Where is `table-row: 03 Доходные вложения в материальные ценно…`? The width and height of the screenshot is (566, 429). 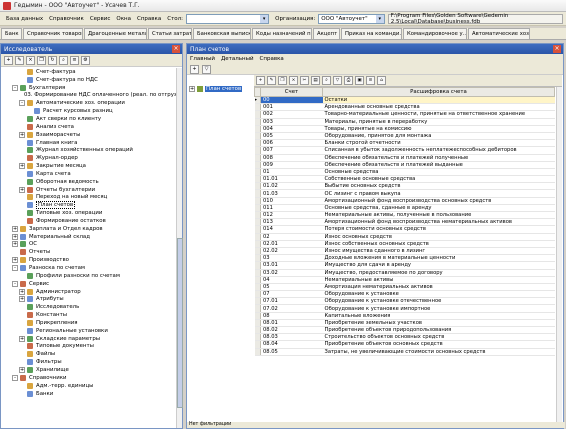
table-row: 03 Доходные вложения в материальные ценно… is located at coordinates (404, 258).